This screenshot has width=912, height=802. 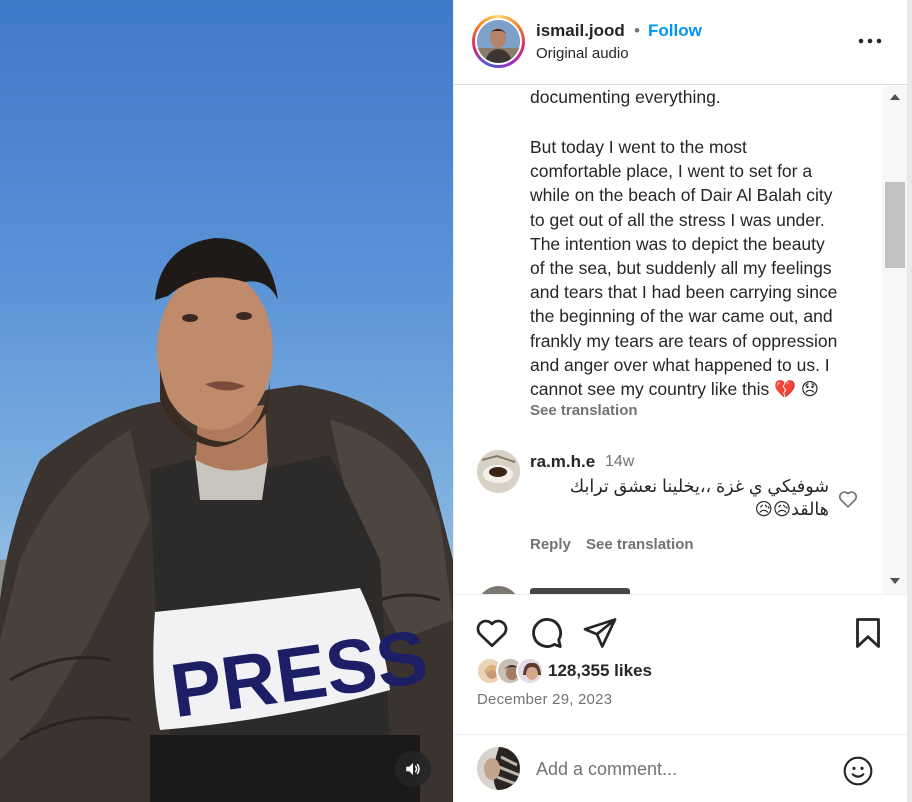 I want to click on comment-see-translation-button: See translation, so click(x=640, y=544).